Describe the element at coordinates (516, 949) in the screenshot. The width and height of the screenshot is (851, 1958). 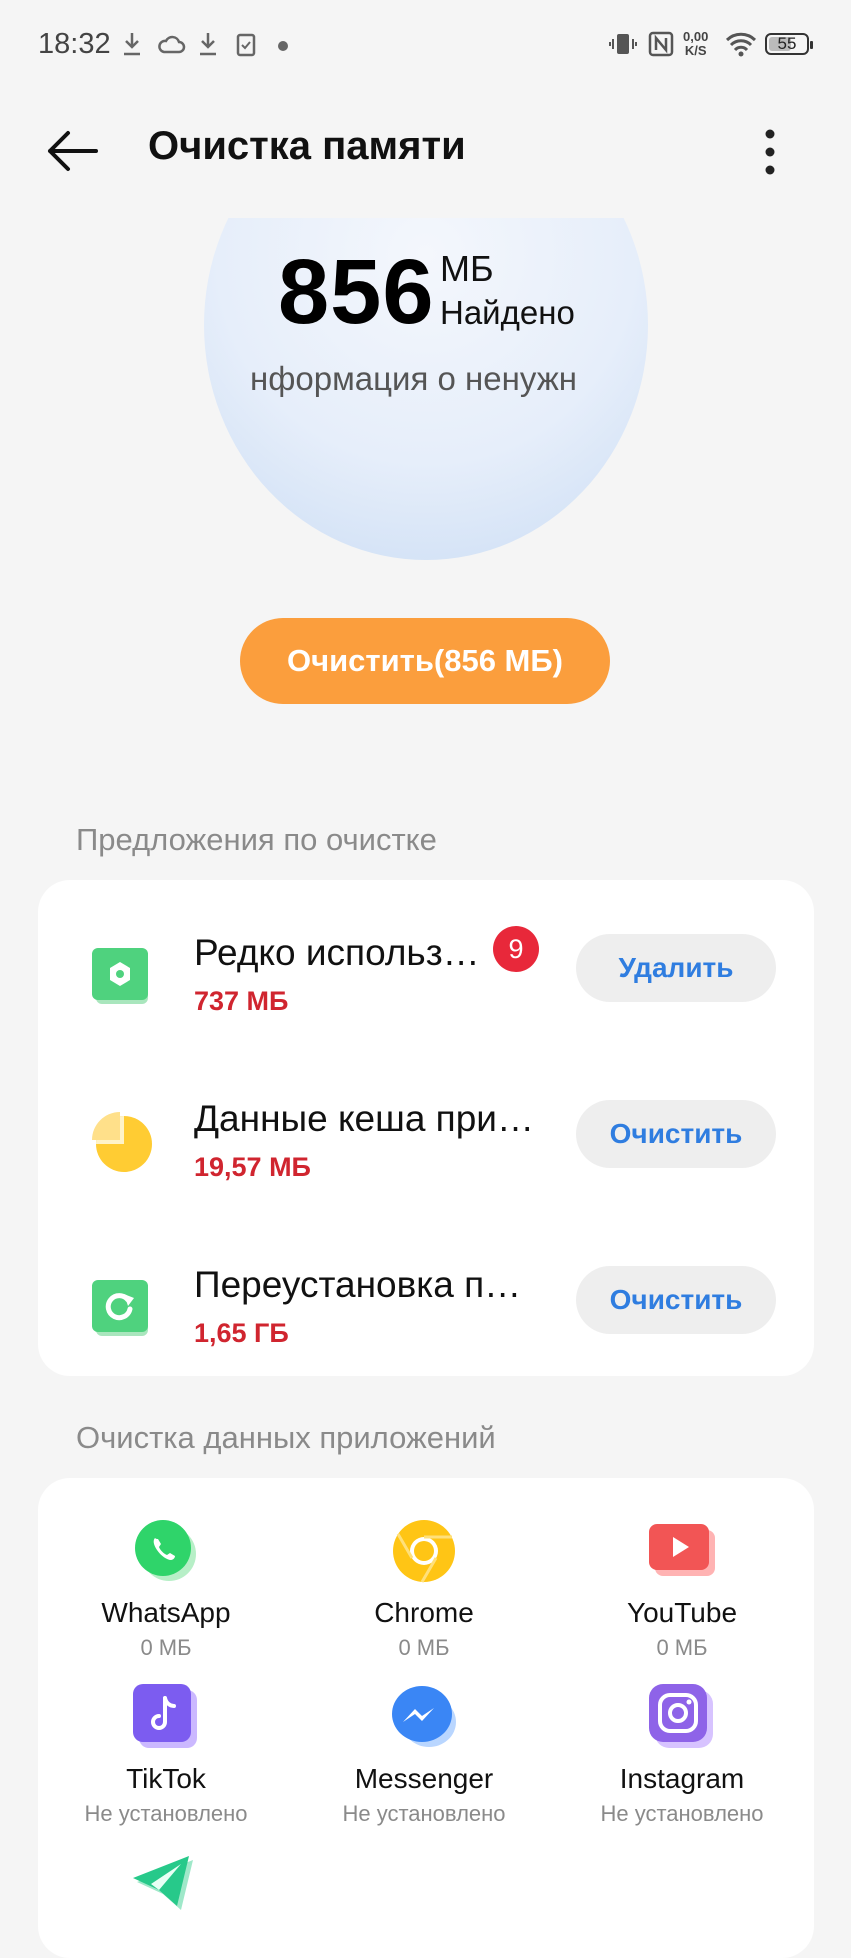
I see `count-badge: 9` at that location.